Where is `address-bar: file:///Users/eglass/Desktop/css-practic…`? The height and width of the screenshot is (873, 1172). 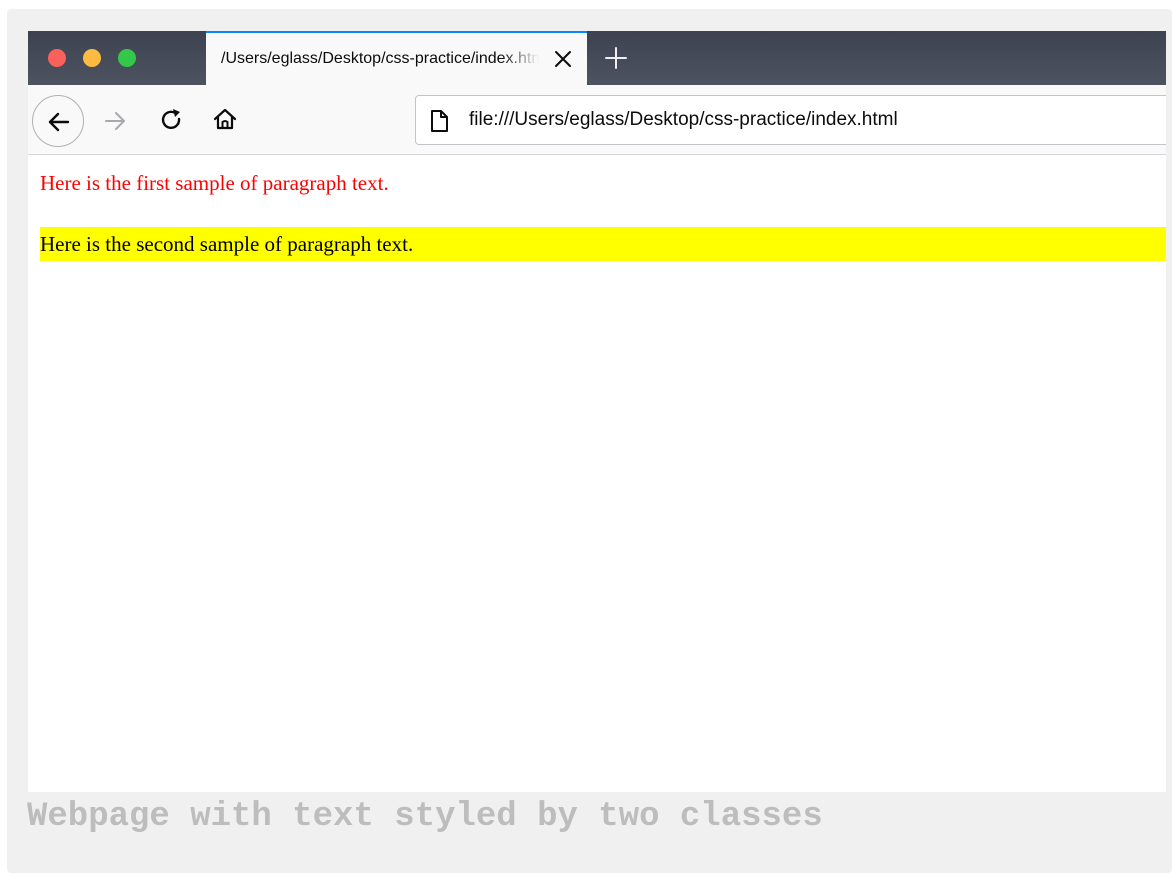 address-bar: file:///Users/eglass/Desktop/css-practic… is located at coordinates (790, 120).